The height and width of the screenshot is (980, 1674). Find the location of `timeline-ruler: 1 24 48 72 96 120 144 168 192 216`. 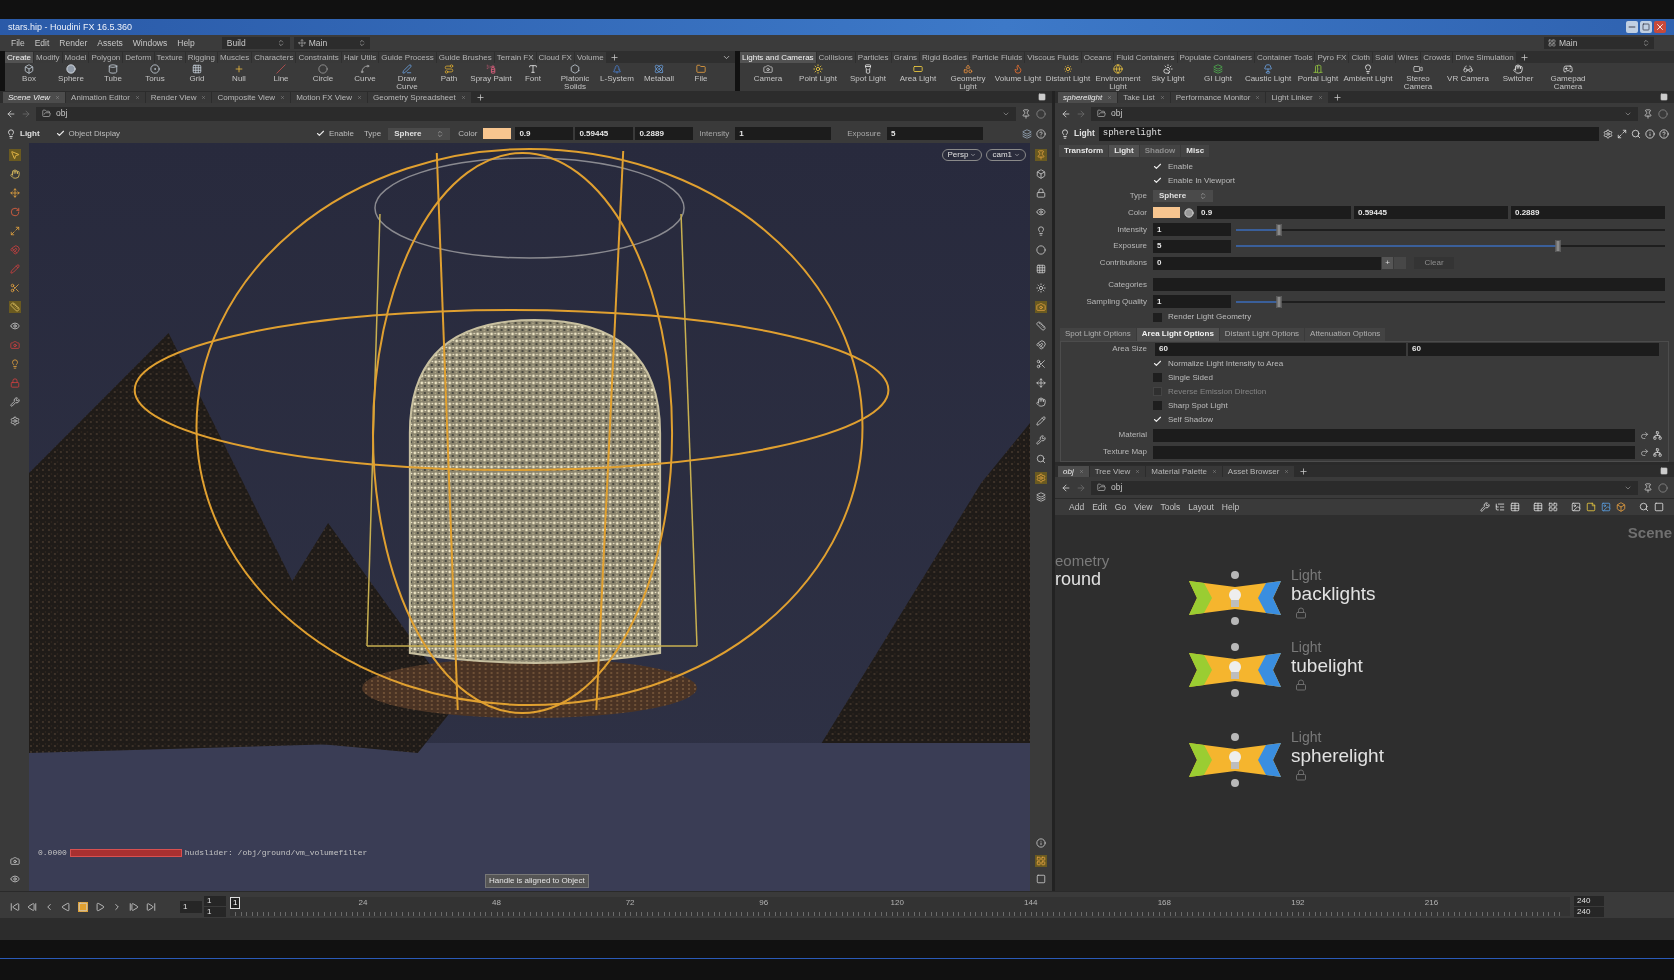

timeline-ruler: 1 24 48 72 96 120 144 168 192 216 is located at coordinates (900, 906).